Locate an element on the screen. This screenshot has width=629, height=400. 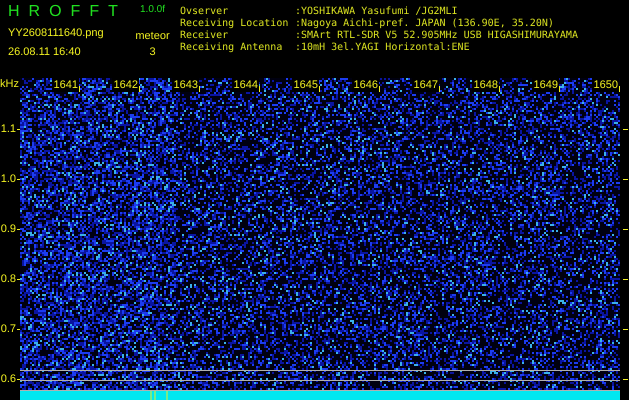
x-axis-label: 1647 is located at coordinates (425, 85).